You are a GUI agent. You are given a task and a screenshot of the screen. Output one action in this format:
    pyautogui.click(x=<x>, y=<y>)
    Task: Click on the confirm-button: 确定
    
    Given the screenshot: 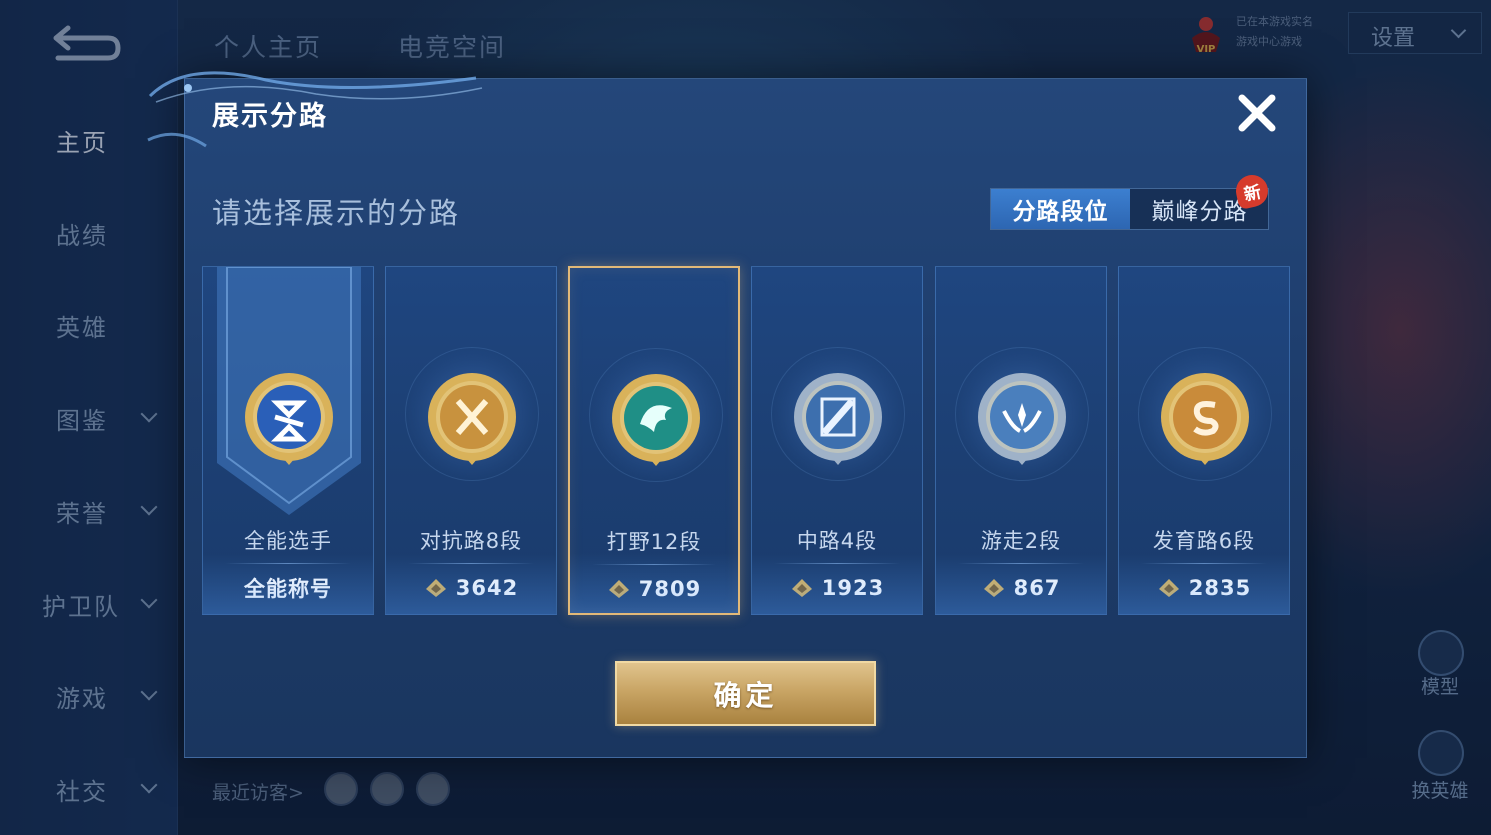 What is the action you would take?
    pyautogui.click(x=745, y=693)
    